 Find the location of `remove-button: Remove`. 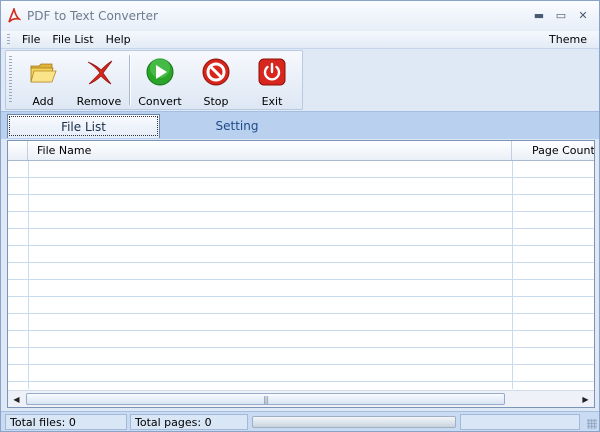

remove-button: Remove is located at coordinates (99, 80).